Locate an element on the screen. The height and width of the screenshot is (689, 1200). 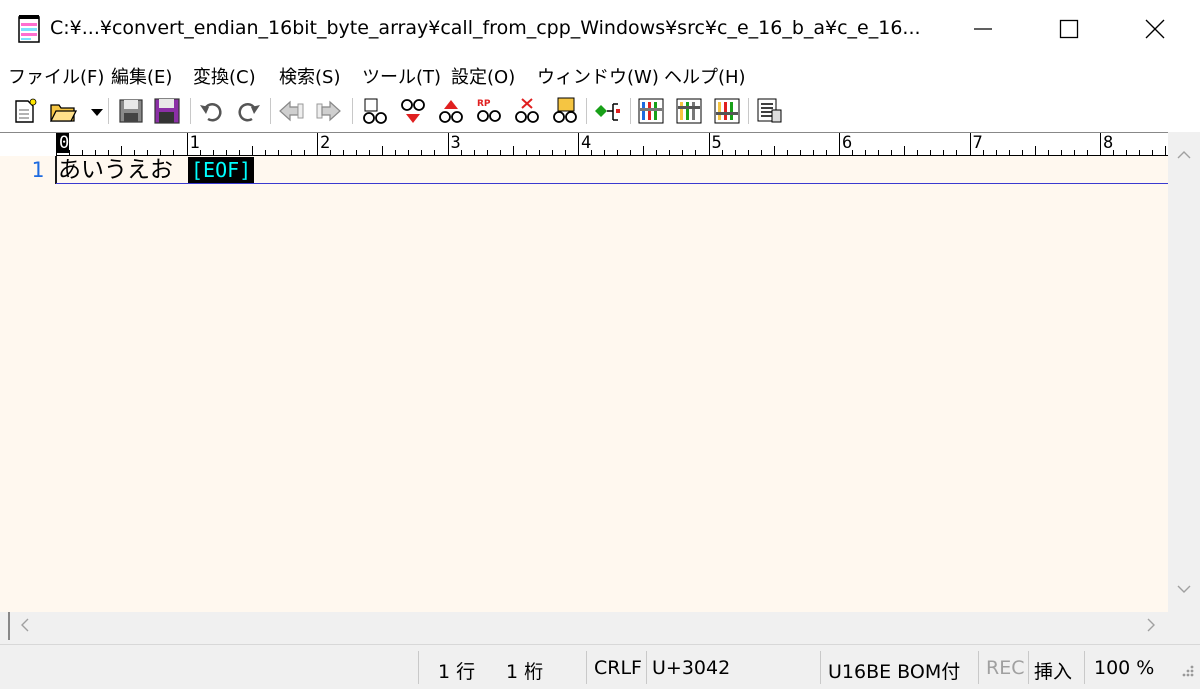
window-list-icon is located at coordinates (769, 110).